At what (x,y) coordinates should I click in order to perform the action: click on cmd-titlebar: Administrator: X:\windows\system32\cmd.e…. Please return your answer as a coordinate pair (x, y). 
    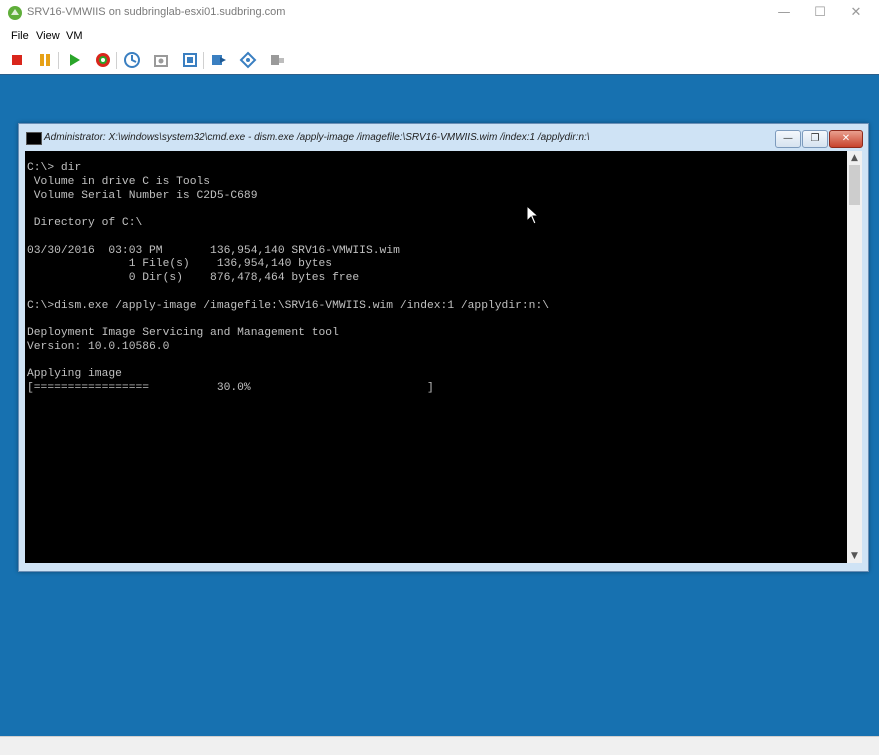
    Looking at the image, I should click on (443, 137).